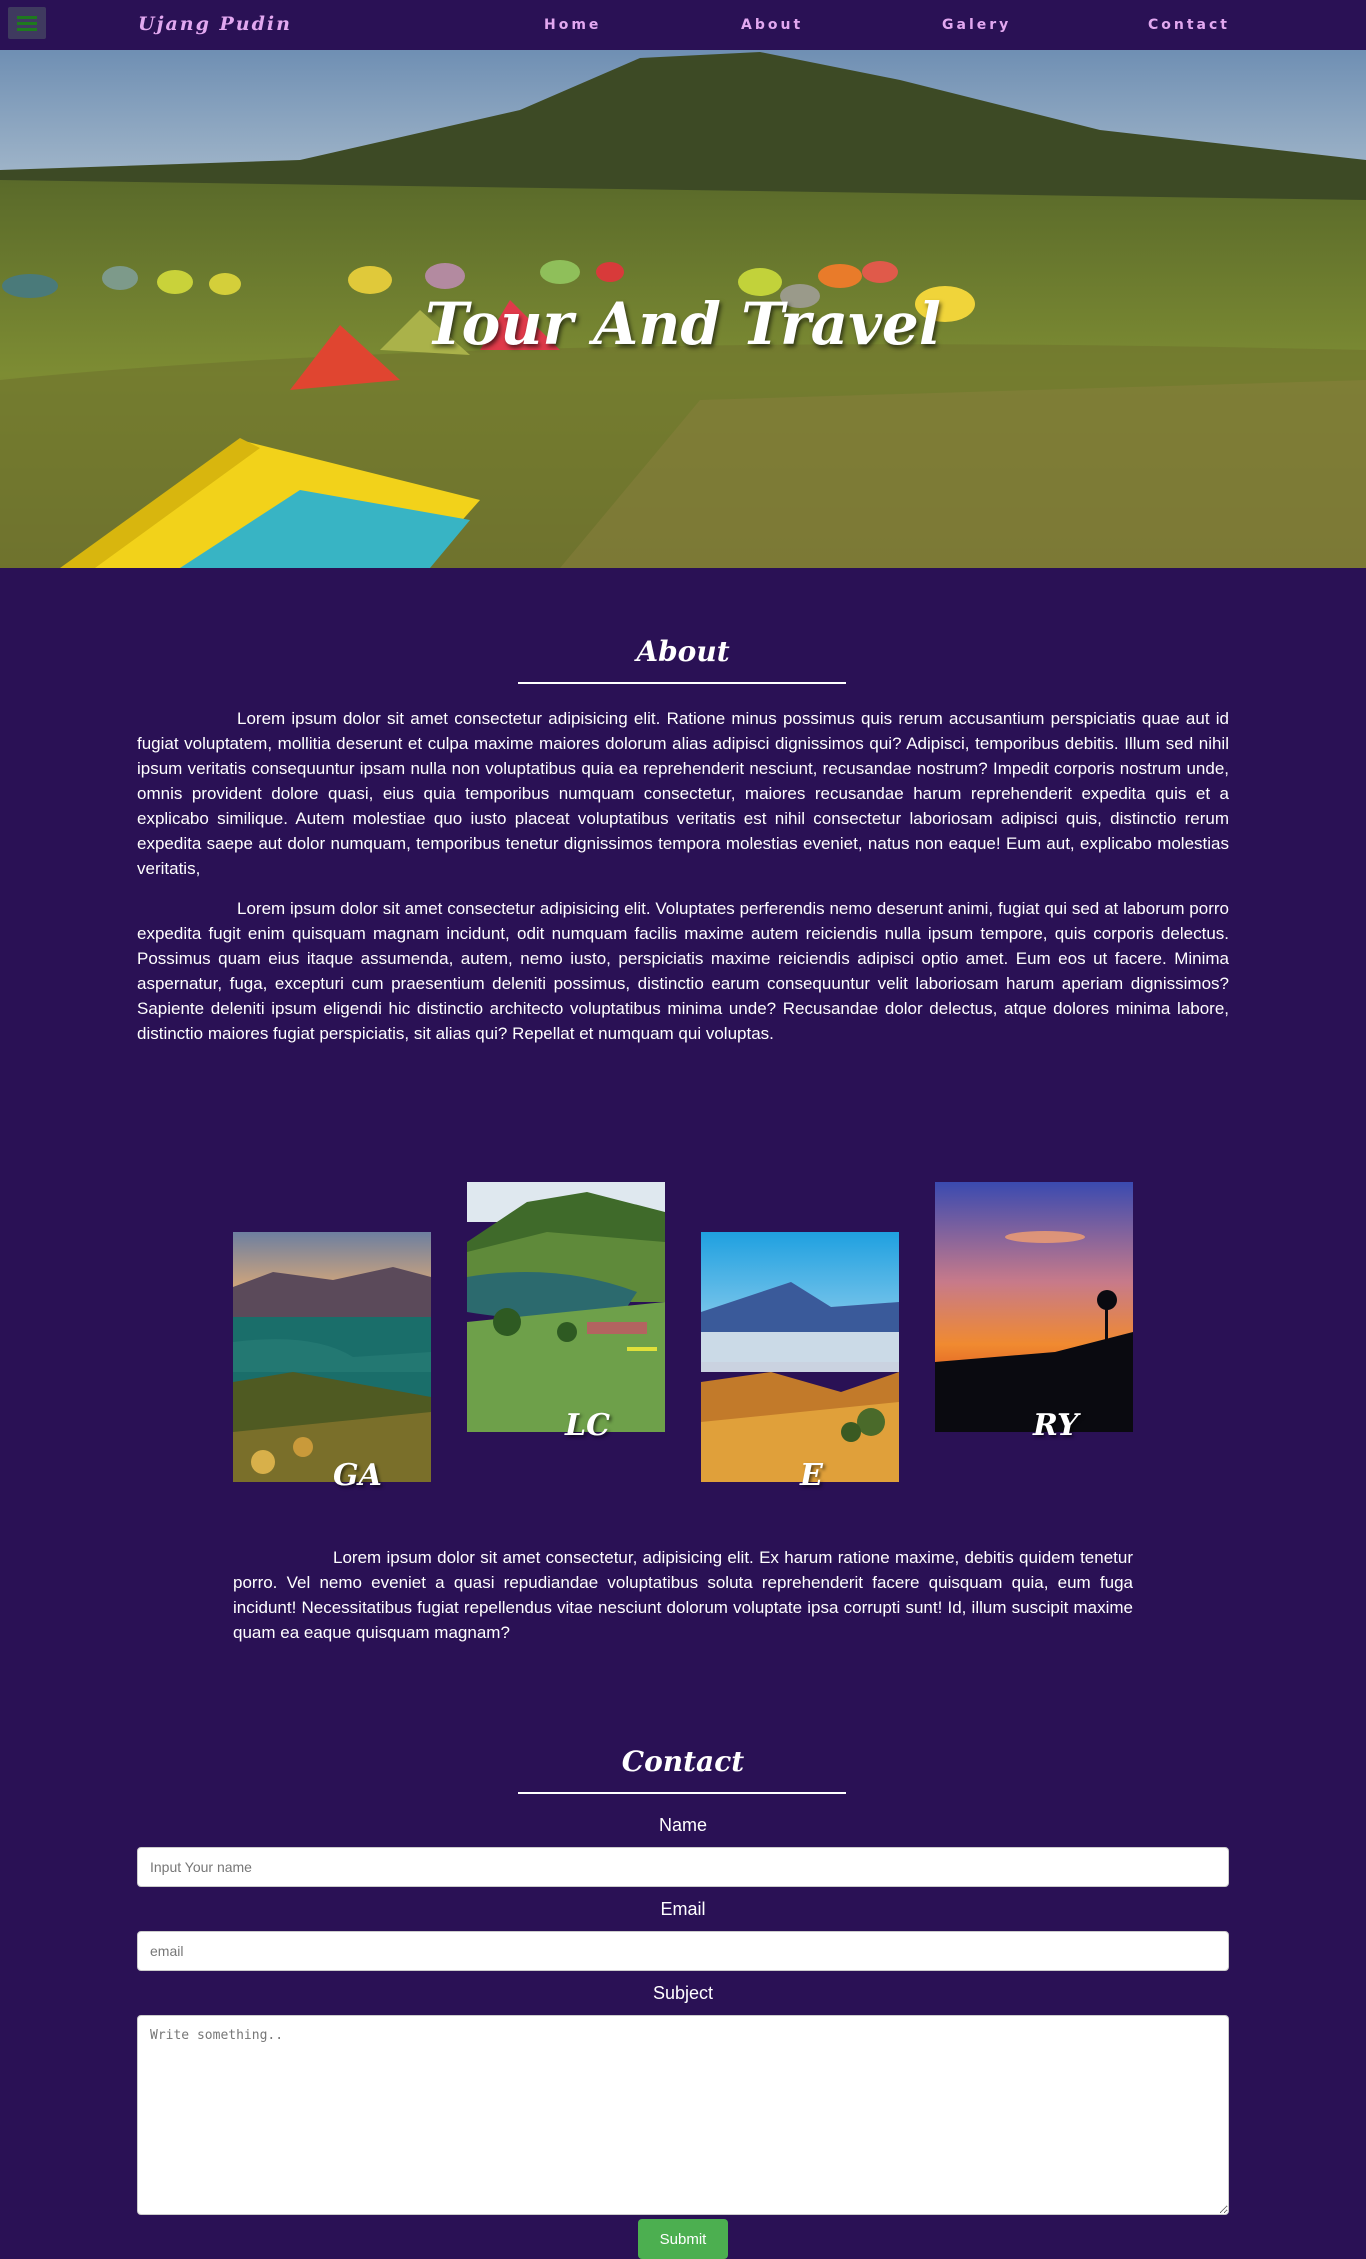  I want to click on name-label: Name, so click(682, 1825).